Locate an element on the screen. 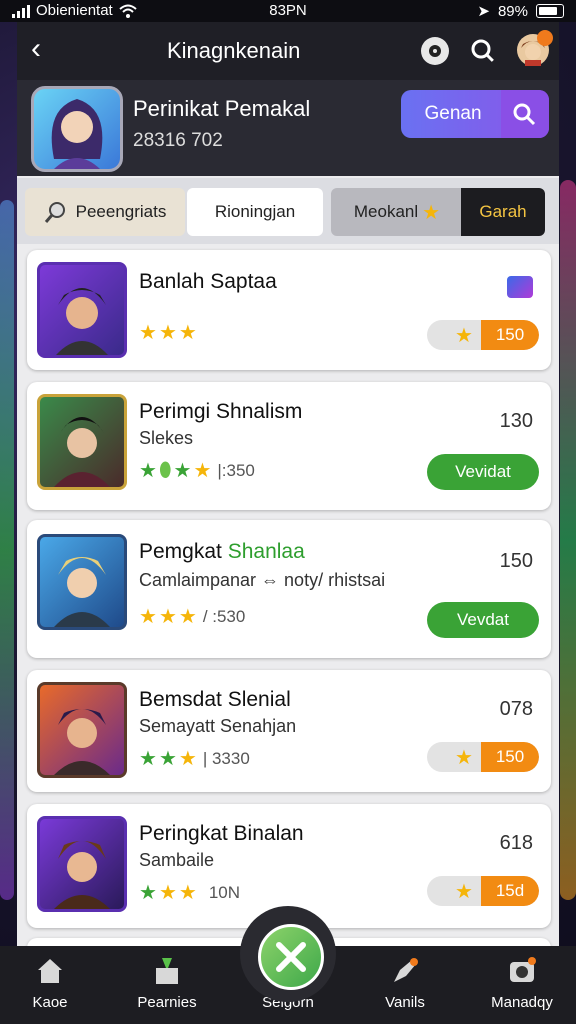  card-subtitle: Camlaimpanar ⇔ noty/ rhistsai is located at coordinates (262, 580).